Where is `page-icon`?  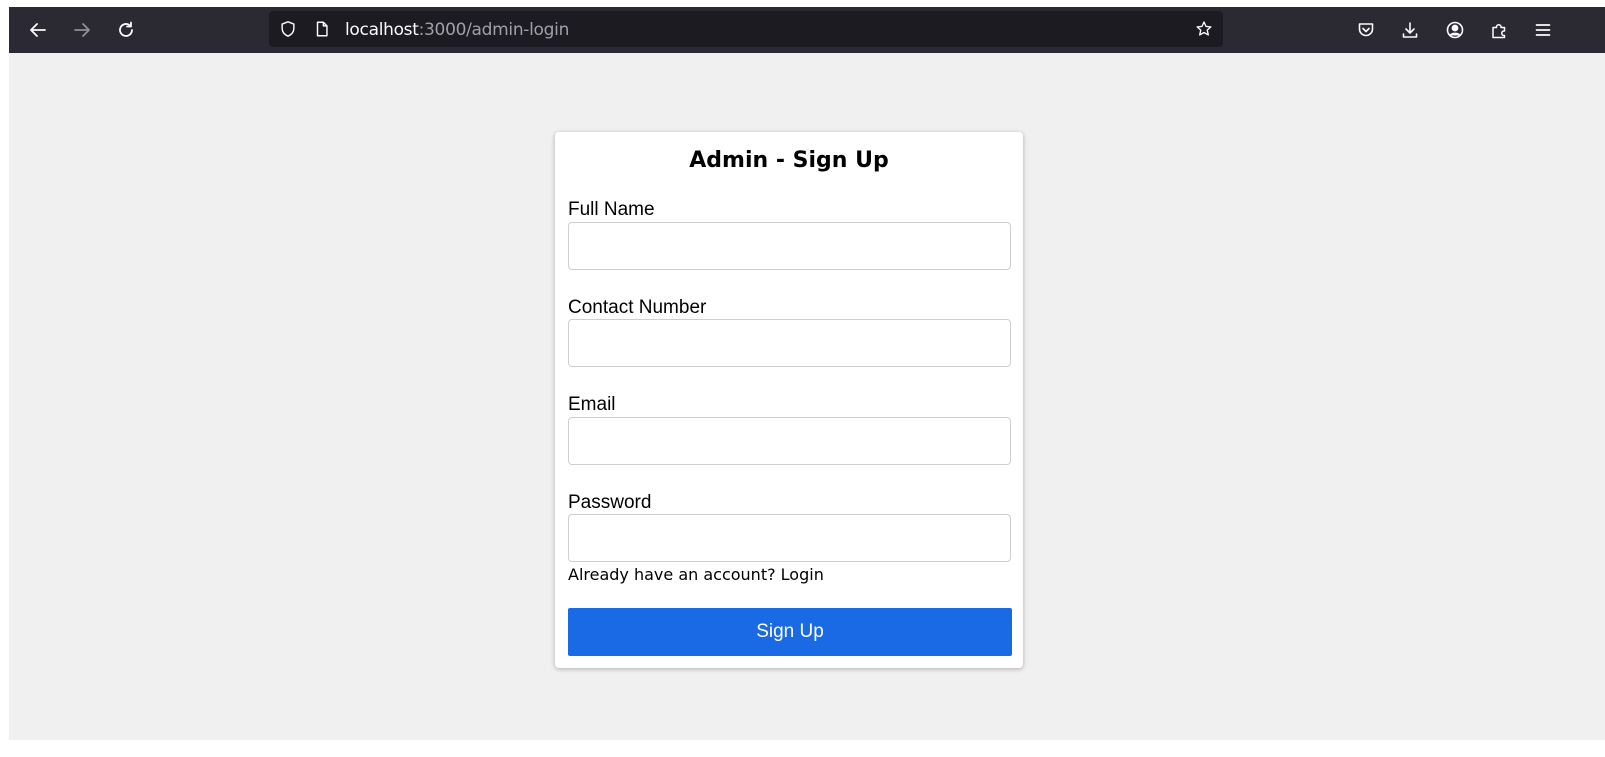
page-icon is located at coordinates (322, 29).